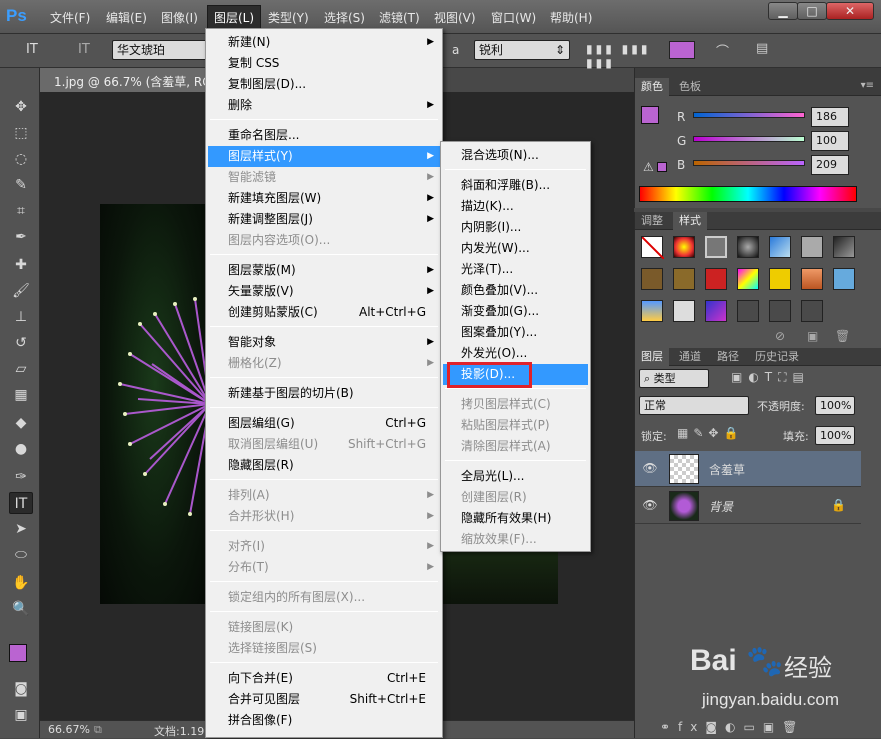  What do you see at coordinates (324, 465) in the screenshot?
I see `menu-item: 隐藏图层(R)` at bounding box center [324, 465].